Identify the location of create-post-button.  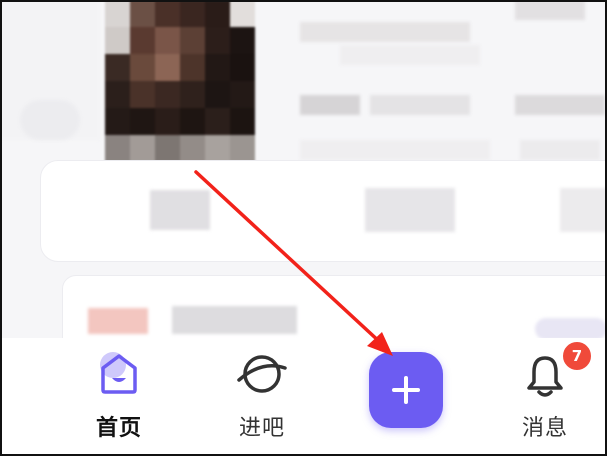
(406, 390).